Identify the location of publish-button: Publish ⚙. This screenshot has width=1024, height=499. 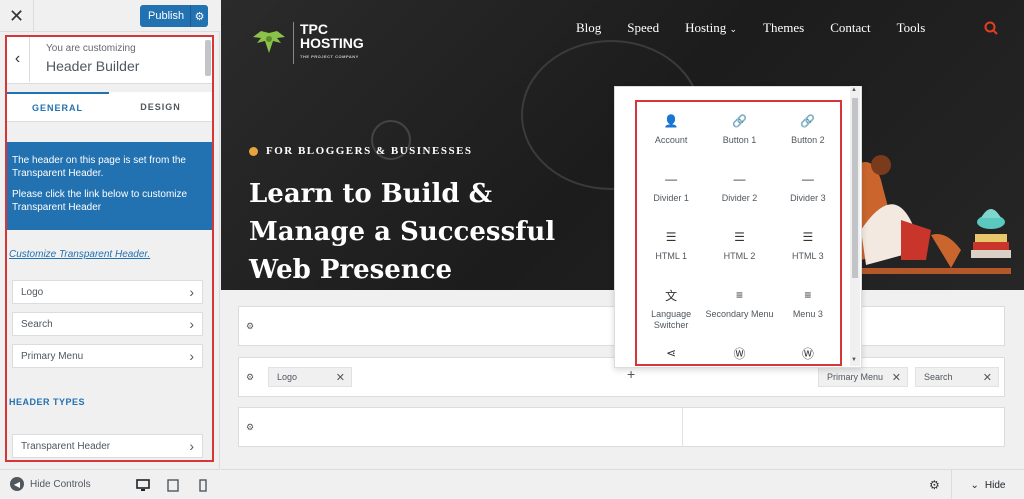
(174, 16).